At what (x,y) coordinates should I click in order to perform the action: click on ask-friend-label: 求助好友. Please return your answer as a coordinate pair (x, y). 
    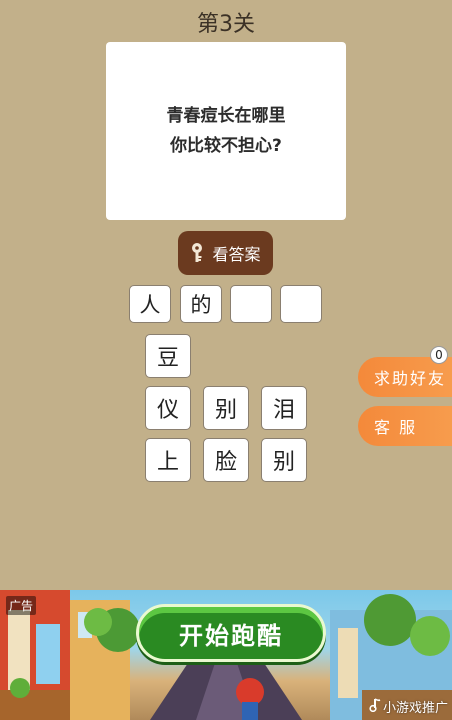
    Looking at the image, I should click on (410, 378).